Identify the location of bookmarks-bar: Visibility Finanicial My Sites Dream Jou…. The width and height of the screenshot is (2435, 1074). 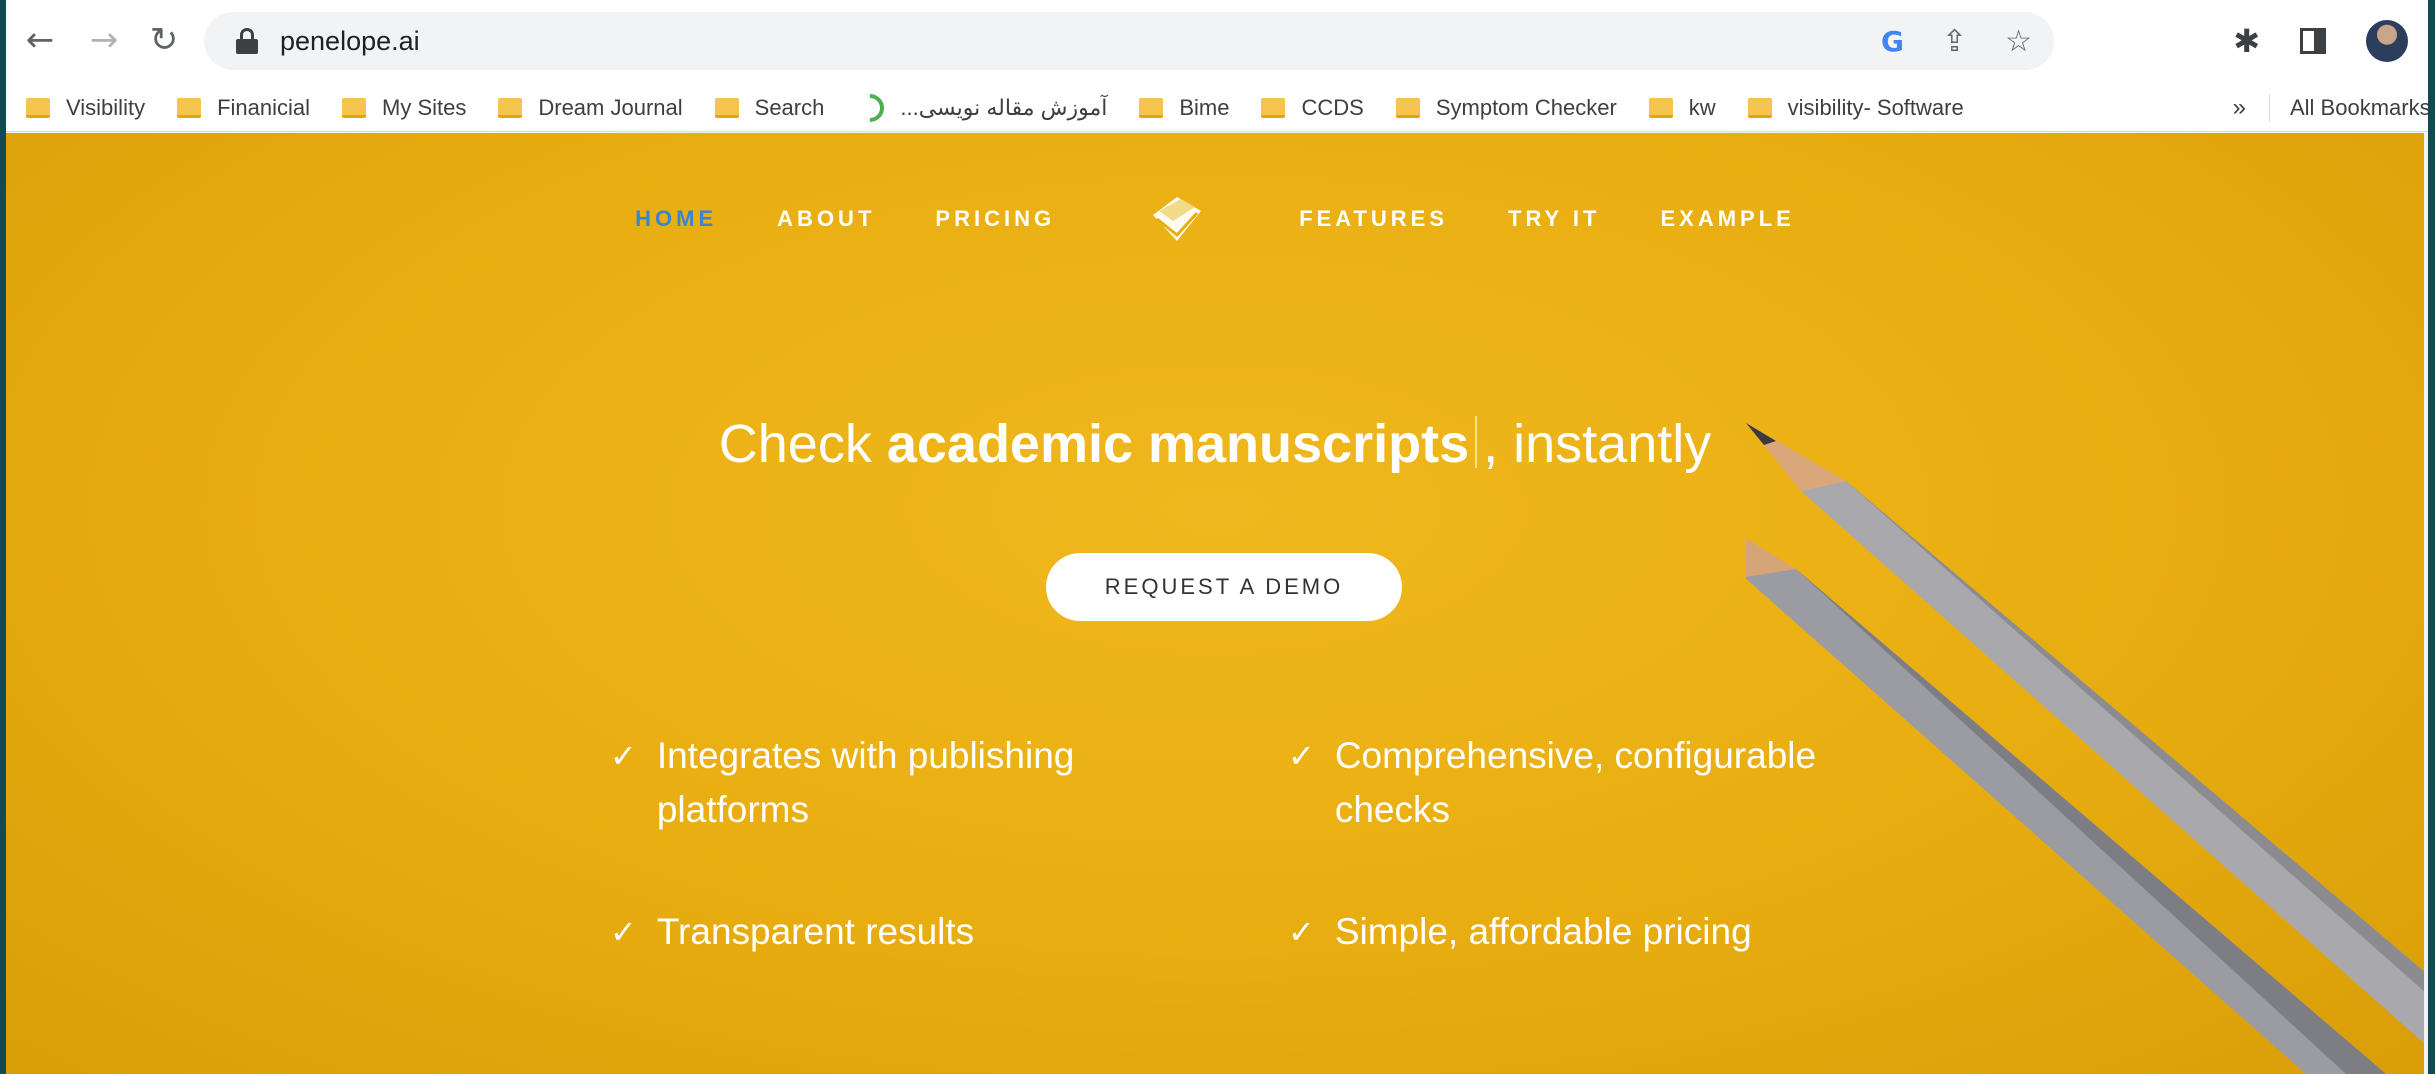
(1217, 108).